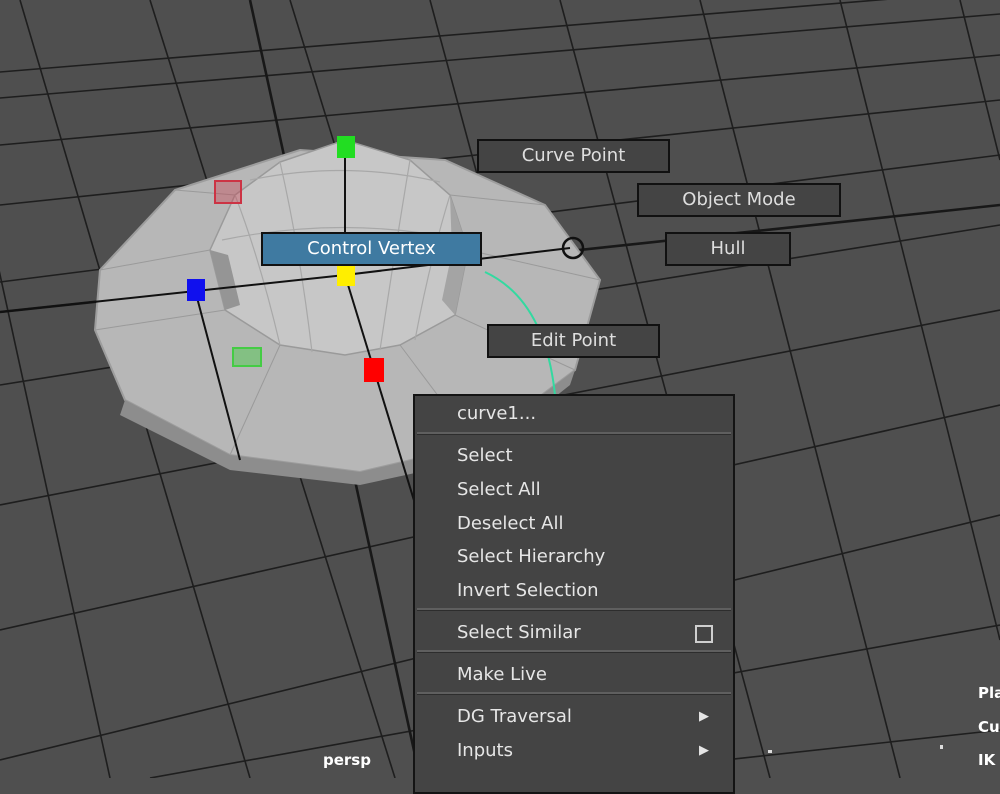  I want to click on cv-yellow, so click(346, 276).